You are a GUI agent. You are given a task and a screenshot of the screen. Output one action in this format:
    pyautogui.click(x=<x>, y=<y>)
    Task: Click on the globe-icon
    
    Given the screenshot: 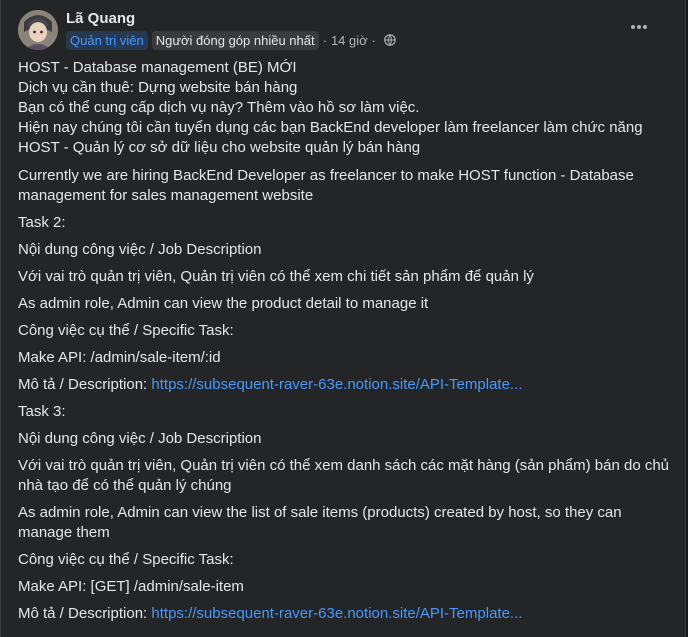 What is the action you would take?
    pyautogui.click(x=390, y=40)
    